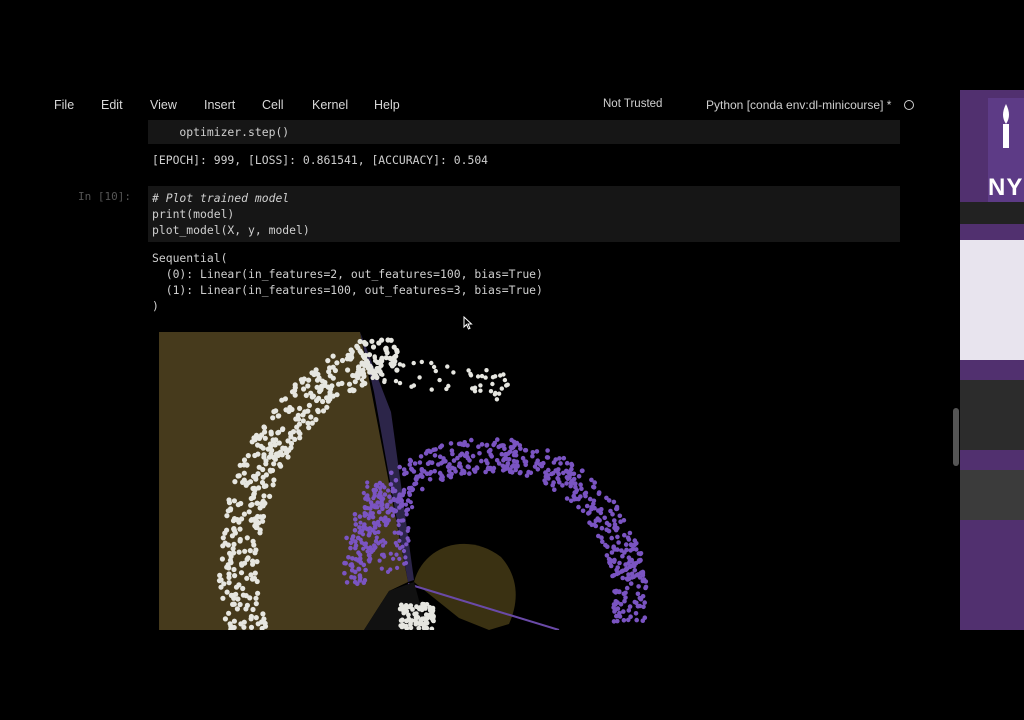 The width and height of the screenshot is (1024, 720). I want to click on prev-cell-code: optimizer.step(), so click(221, 132).